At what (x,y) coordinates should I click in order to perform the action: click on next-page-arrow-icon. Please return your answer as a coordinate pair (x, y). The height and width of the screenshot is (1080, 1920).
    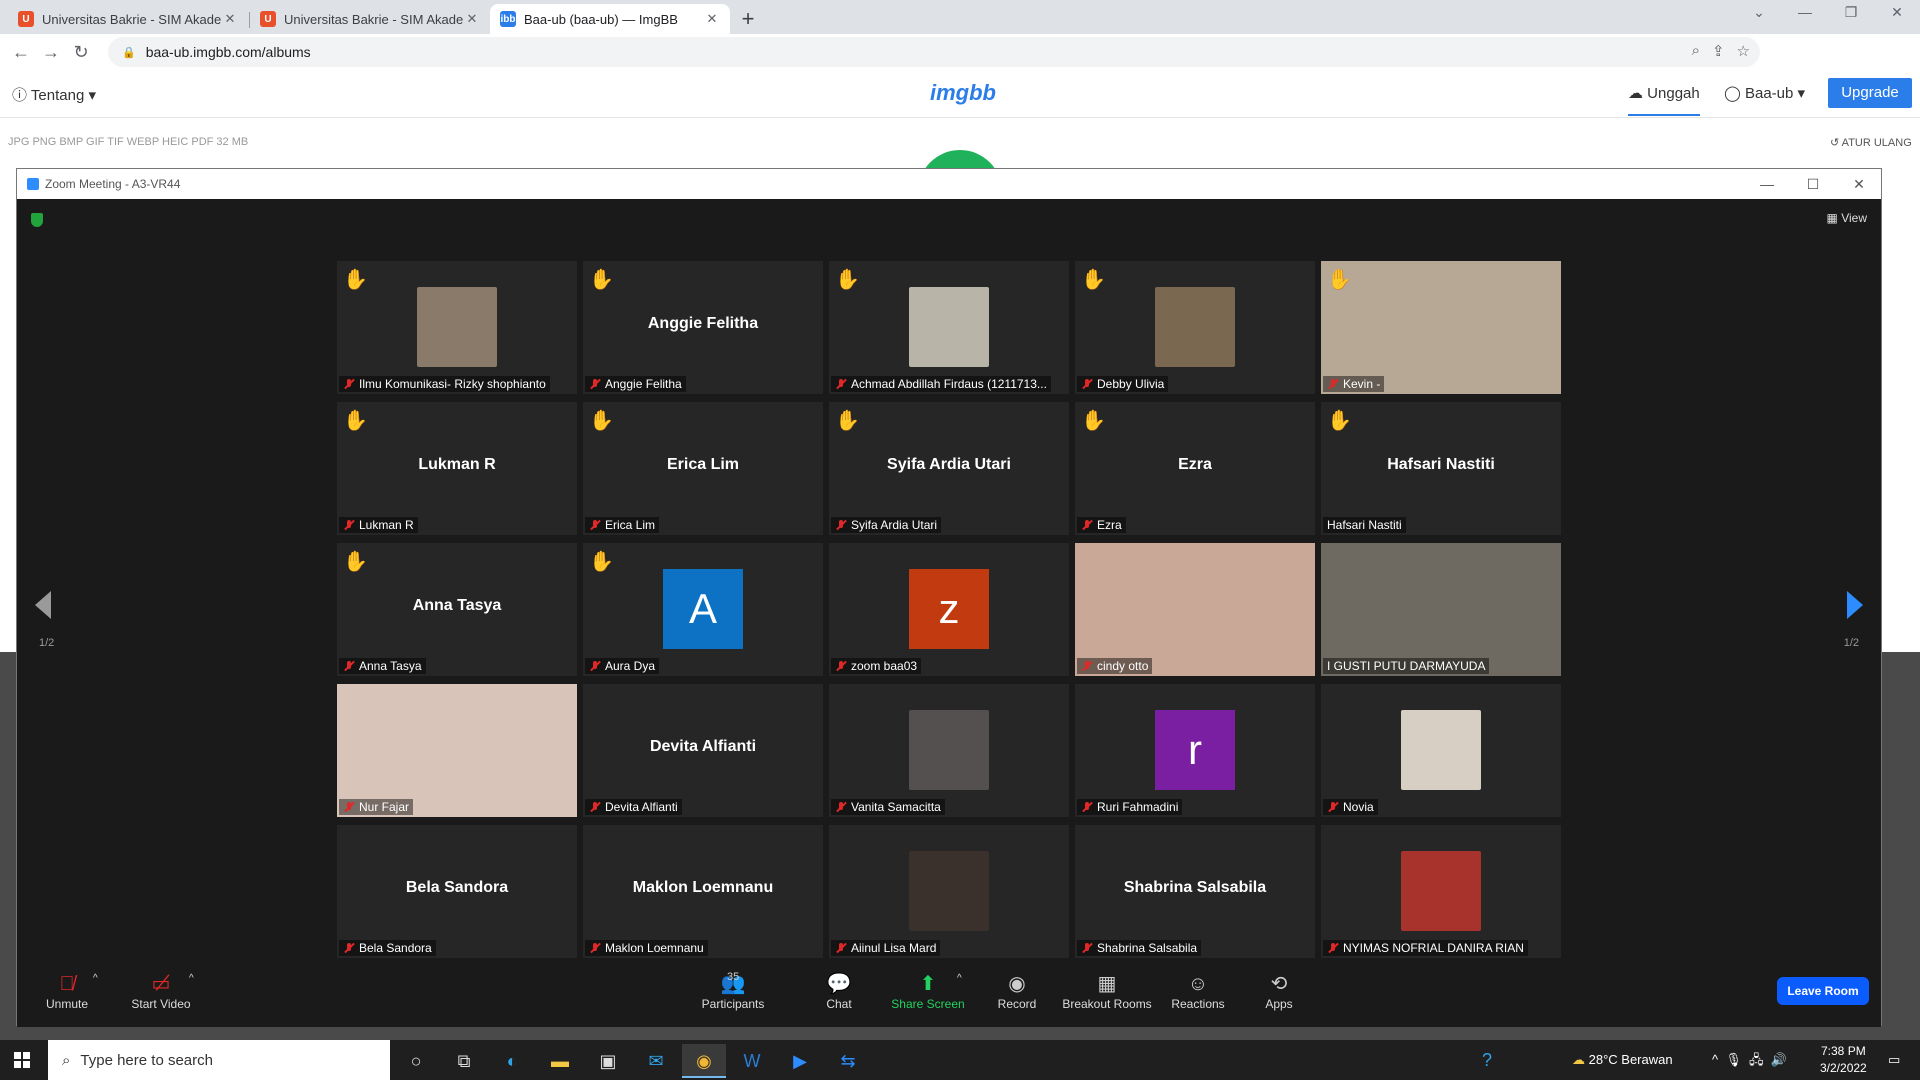
    Looking at the image, I should click on (1855, 605).